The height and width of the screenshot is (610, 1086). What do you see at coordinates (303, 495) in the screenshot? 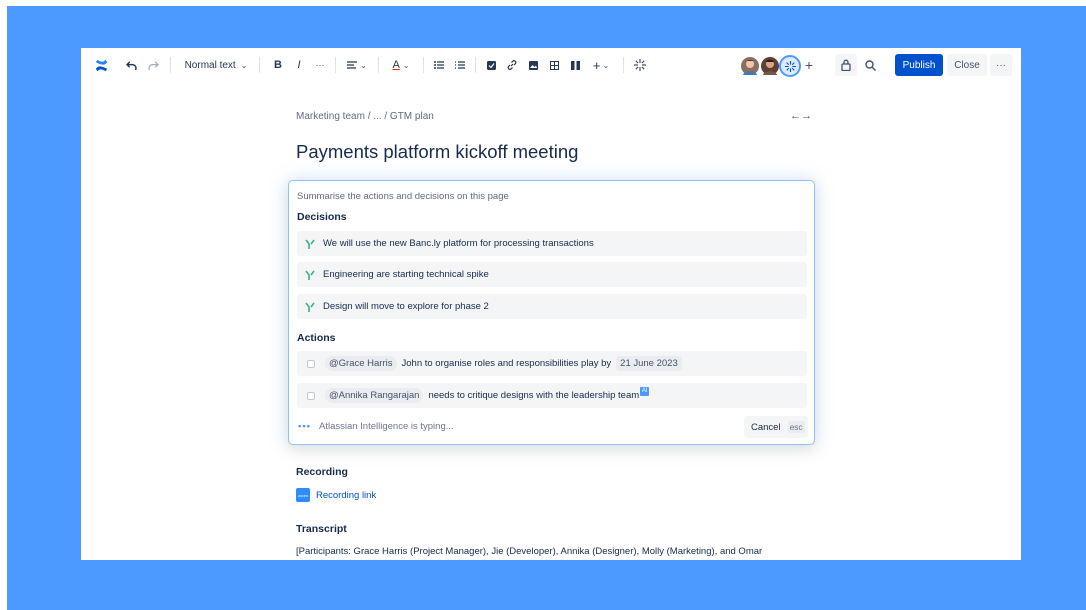
I see `zoom-icon: zoom` at bounding box center [303, 495].